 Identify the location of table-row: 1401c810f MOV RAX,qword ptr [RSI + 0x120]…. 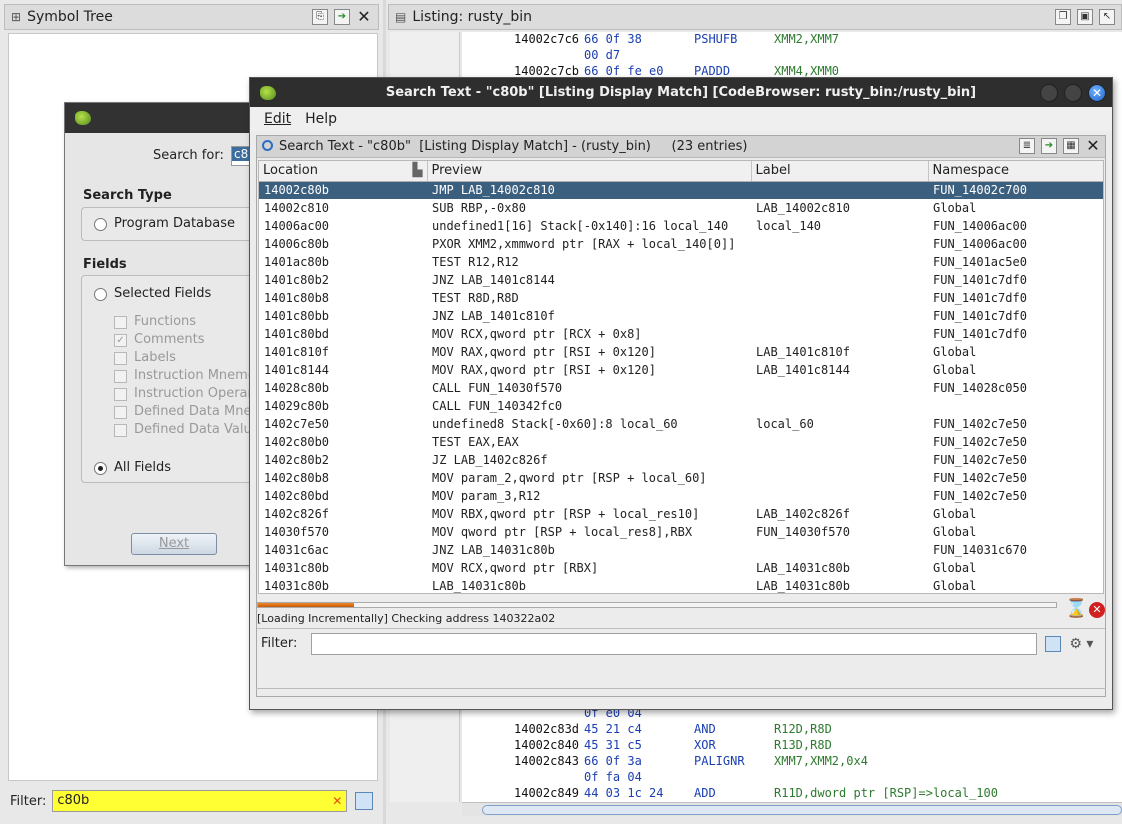
(681, 352).